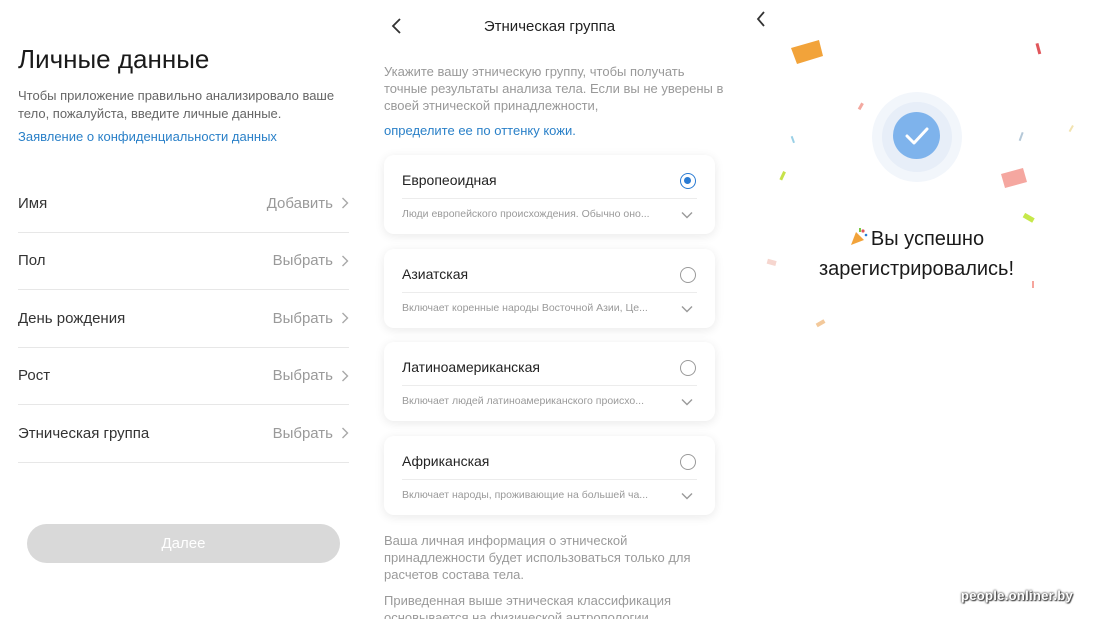 The width and height of the screenshot is (1100, 619). What do you see at coordinates (688, 181) in the screenshot?
I see `radio-selected` at bounding box center [688, 181].